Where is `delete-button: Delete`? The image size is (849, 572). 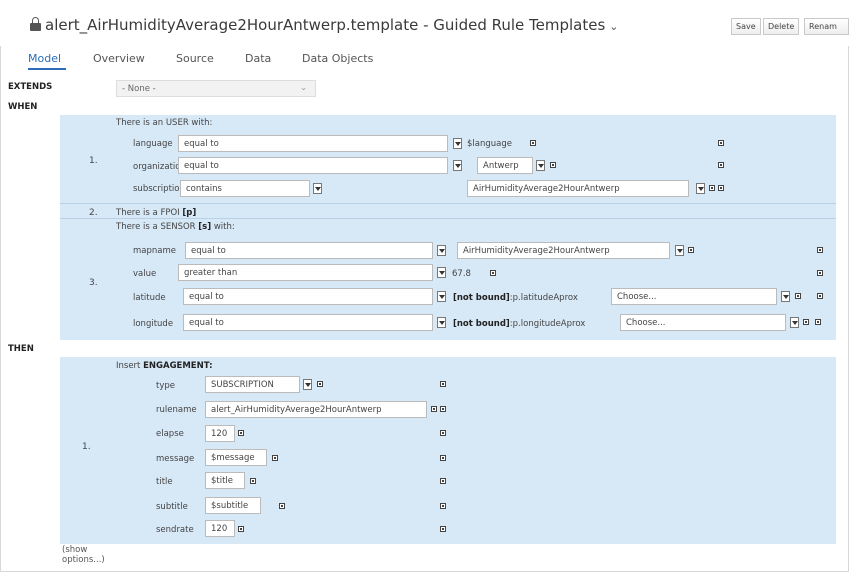
delete-button: Delete is located at coordinates (781, 26).